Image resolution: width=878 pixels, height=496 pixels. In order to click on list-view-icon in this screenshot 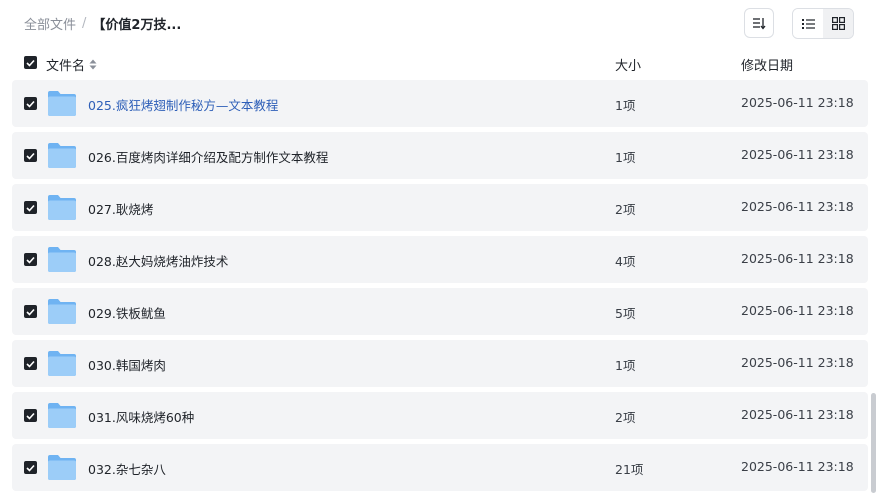, I will do `click(808, 23)`.